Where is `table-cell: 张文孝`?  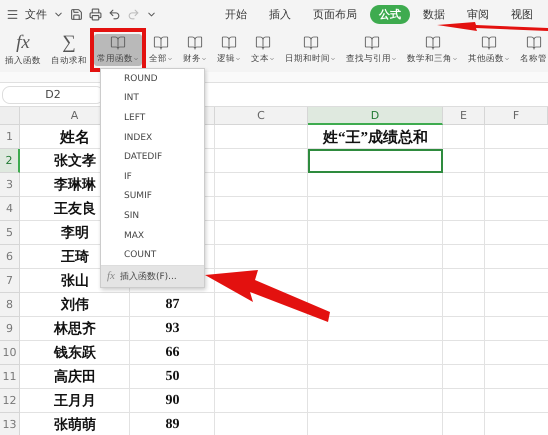
table-cell: 张文孝 is located at coordinates (75, 161).